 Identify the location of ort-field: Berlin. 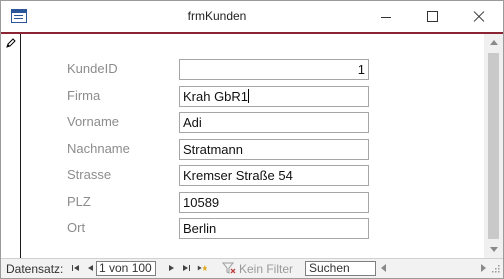
(274, 228).